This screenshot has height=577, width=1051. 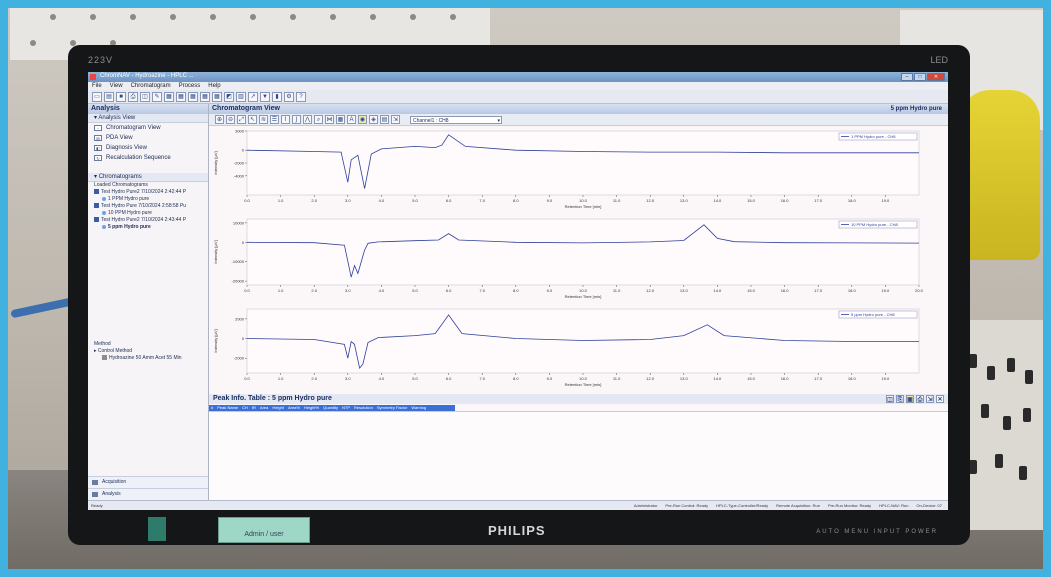 What do you see at coordinates (148, 138) in the screenshot?
I see `nav-pda-view: ▤ PDA View` at bounding box center [148, 138].